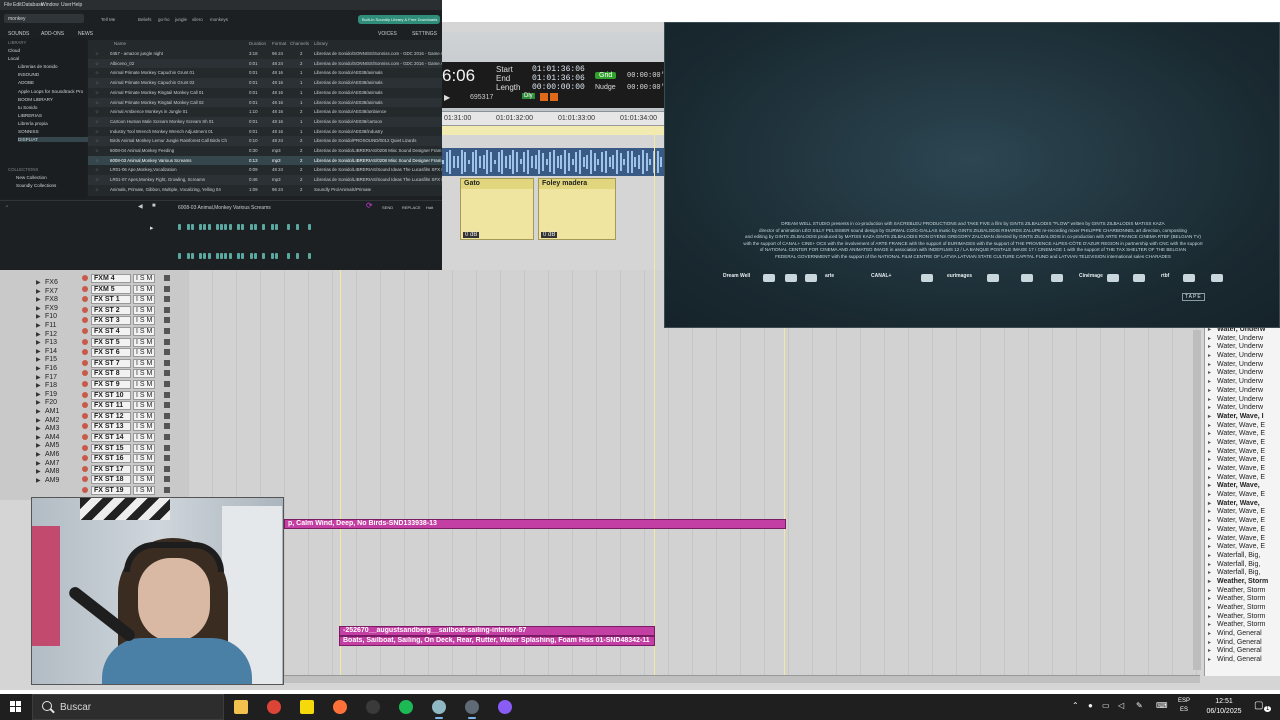 The height and width of the screenshot is (720, 1280). I want to click on track-header: FX ST 6I S M, so click(94, 353).